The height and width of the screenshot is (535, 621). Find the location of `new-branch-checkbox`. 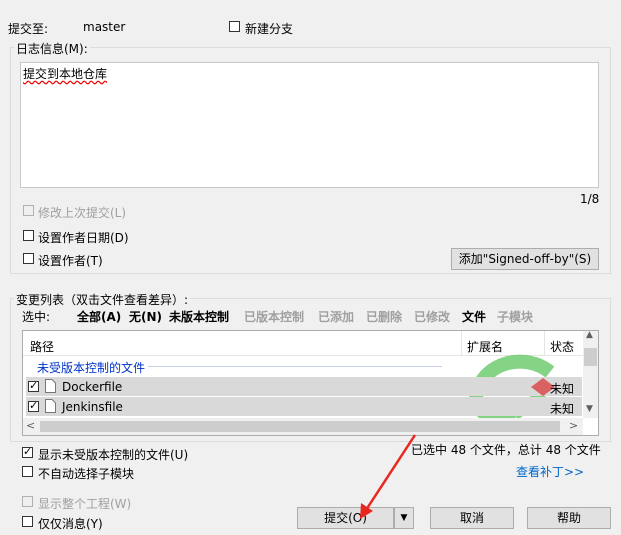

new-branch-checkbox is located at coordinates (234, 26).